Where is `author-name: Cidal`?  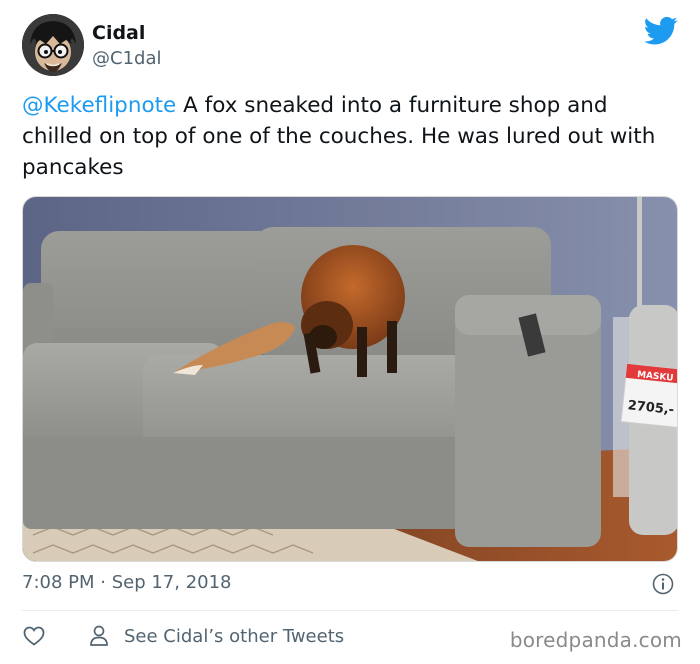
author-name: Cidal is located at coordinates (118, 33).